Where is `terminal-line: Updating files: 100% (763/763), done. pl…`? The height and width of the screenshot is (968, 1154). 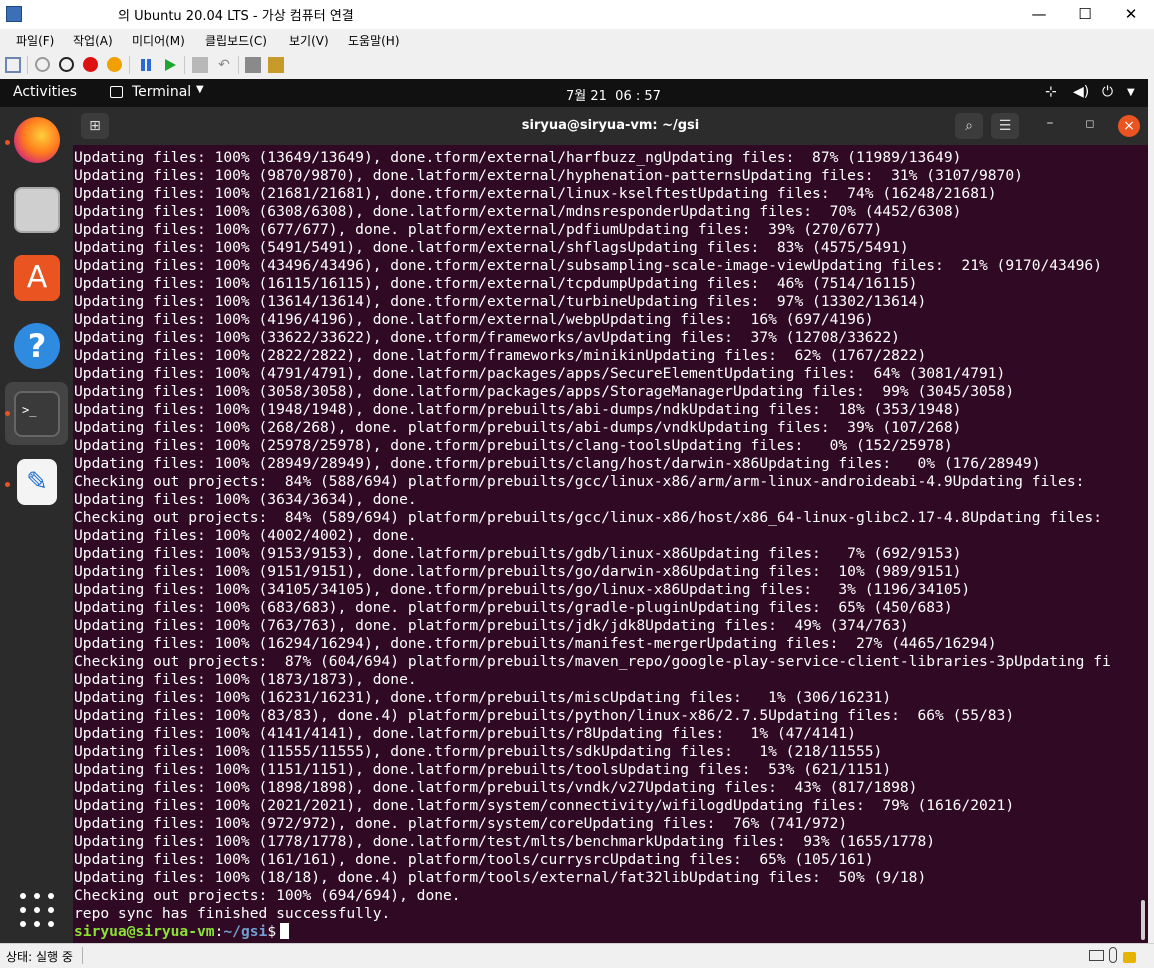 terminal-line: Updating files: 100% (763/763), done. pl… is located at coordinates (491, 625).